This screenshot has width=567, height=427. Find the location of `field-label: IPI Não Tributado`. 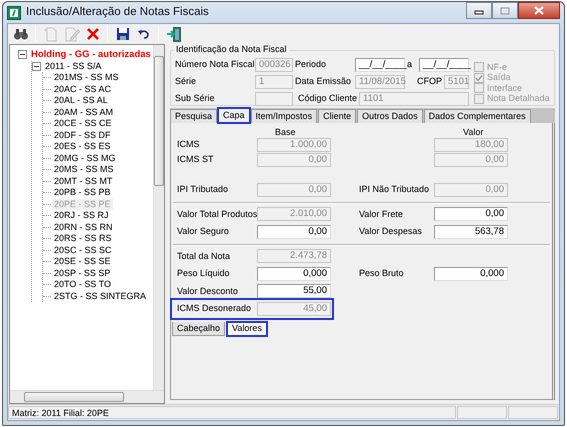

field-label: IPI Não Tributado is located at coordinates (394, 190).